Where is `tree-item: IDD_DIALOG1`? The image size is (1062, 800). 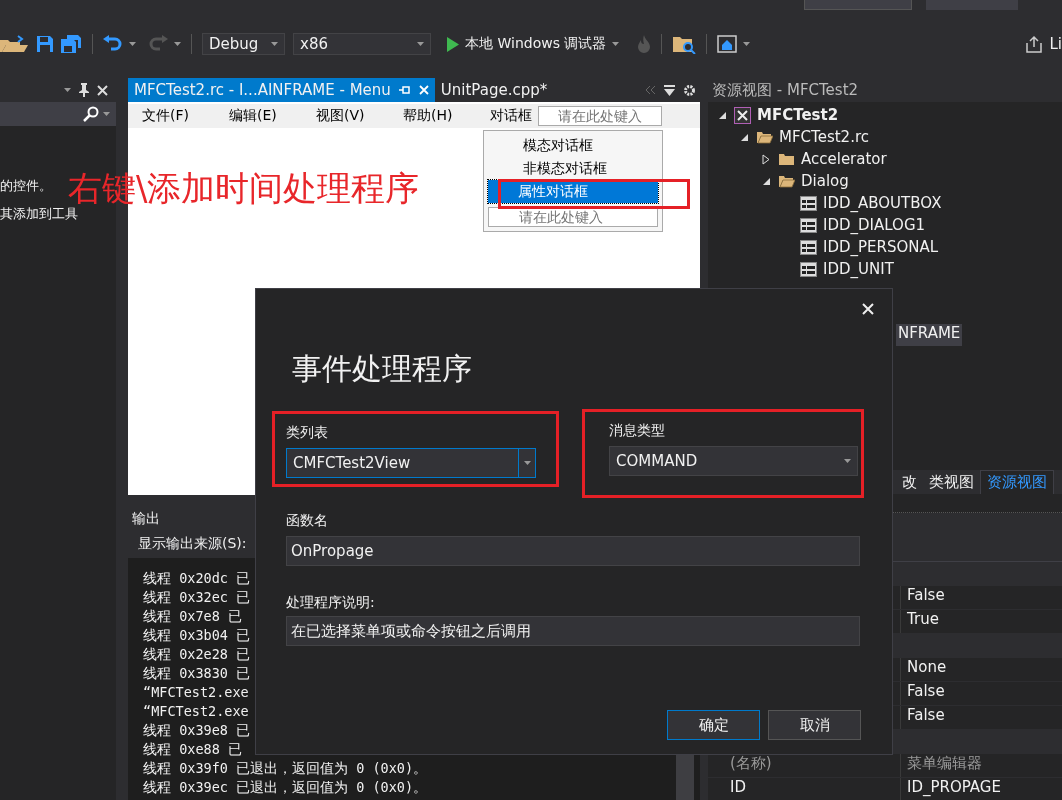 tree-item: IDD_DIALOG1 is located at coordinates (874, 225).